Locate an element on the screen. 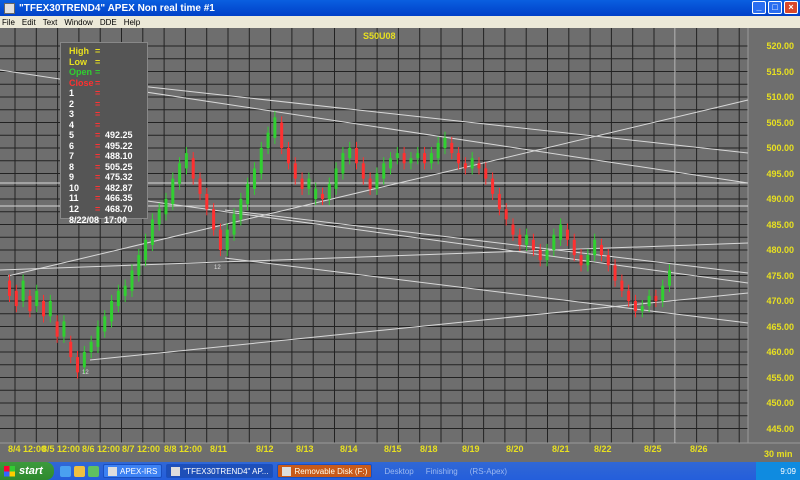  menu-edit: Edit is located at coordinates (29, 22).